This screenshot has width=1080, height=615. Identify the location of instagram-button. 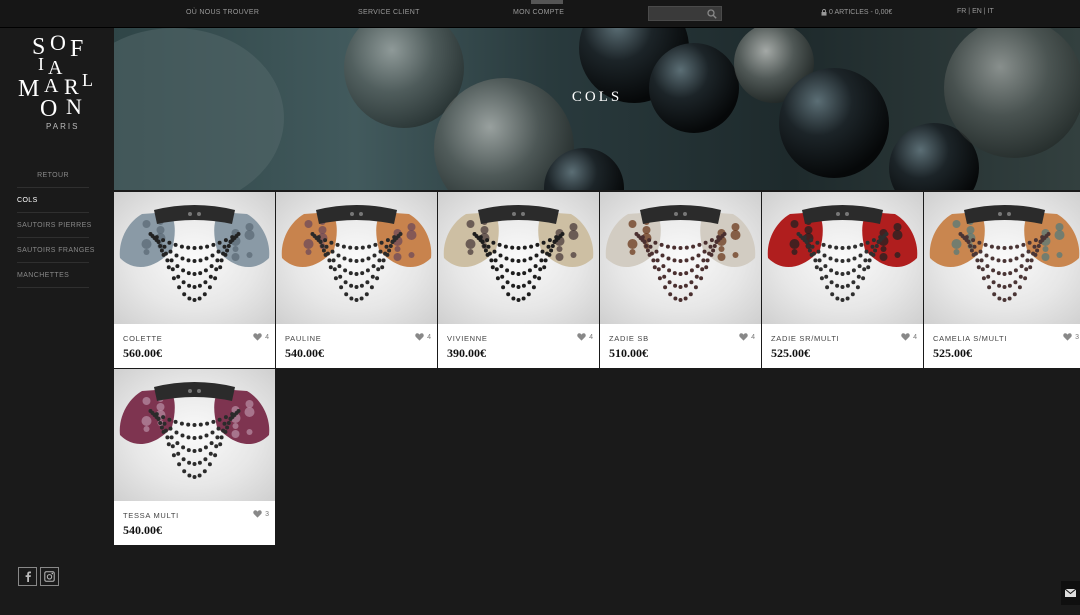
(49, 576).